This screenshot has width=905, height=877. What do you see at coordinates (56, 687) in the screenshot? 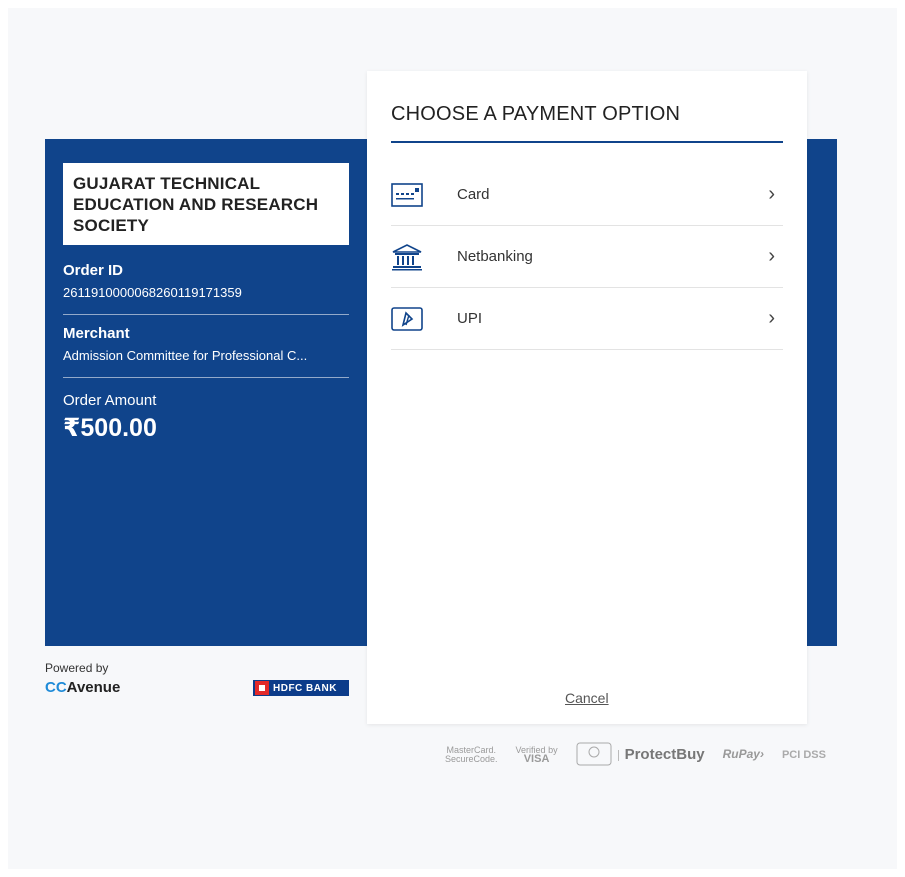
I see `ccavenue-logo-cc: CC` at bounding box center [56, 687].